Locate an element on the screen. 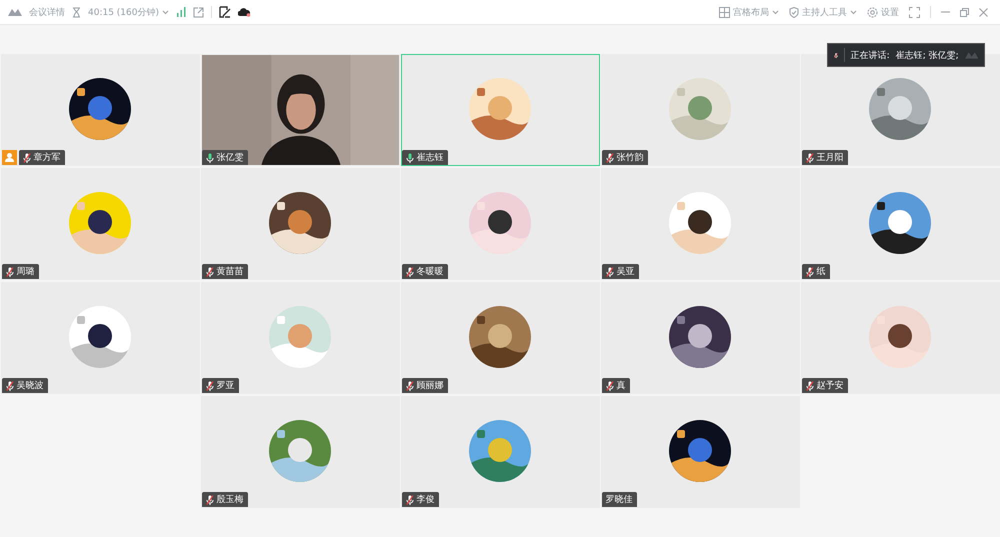 The image size is (1000, 537). name-tag: 周璐 is located at coordinates (20, 271).